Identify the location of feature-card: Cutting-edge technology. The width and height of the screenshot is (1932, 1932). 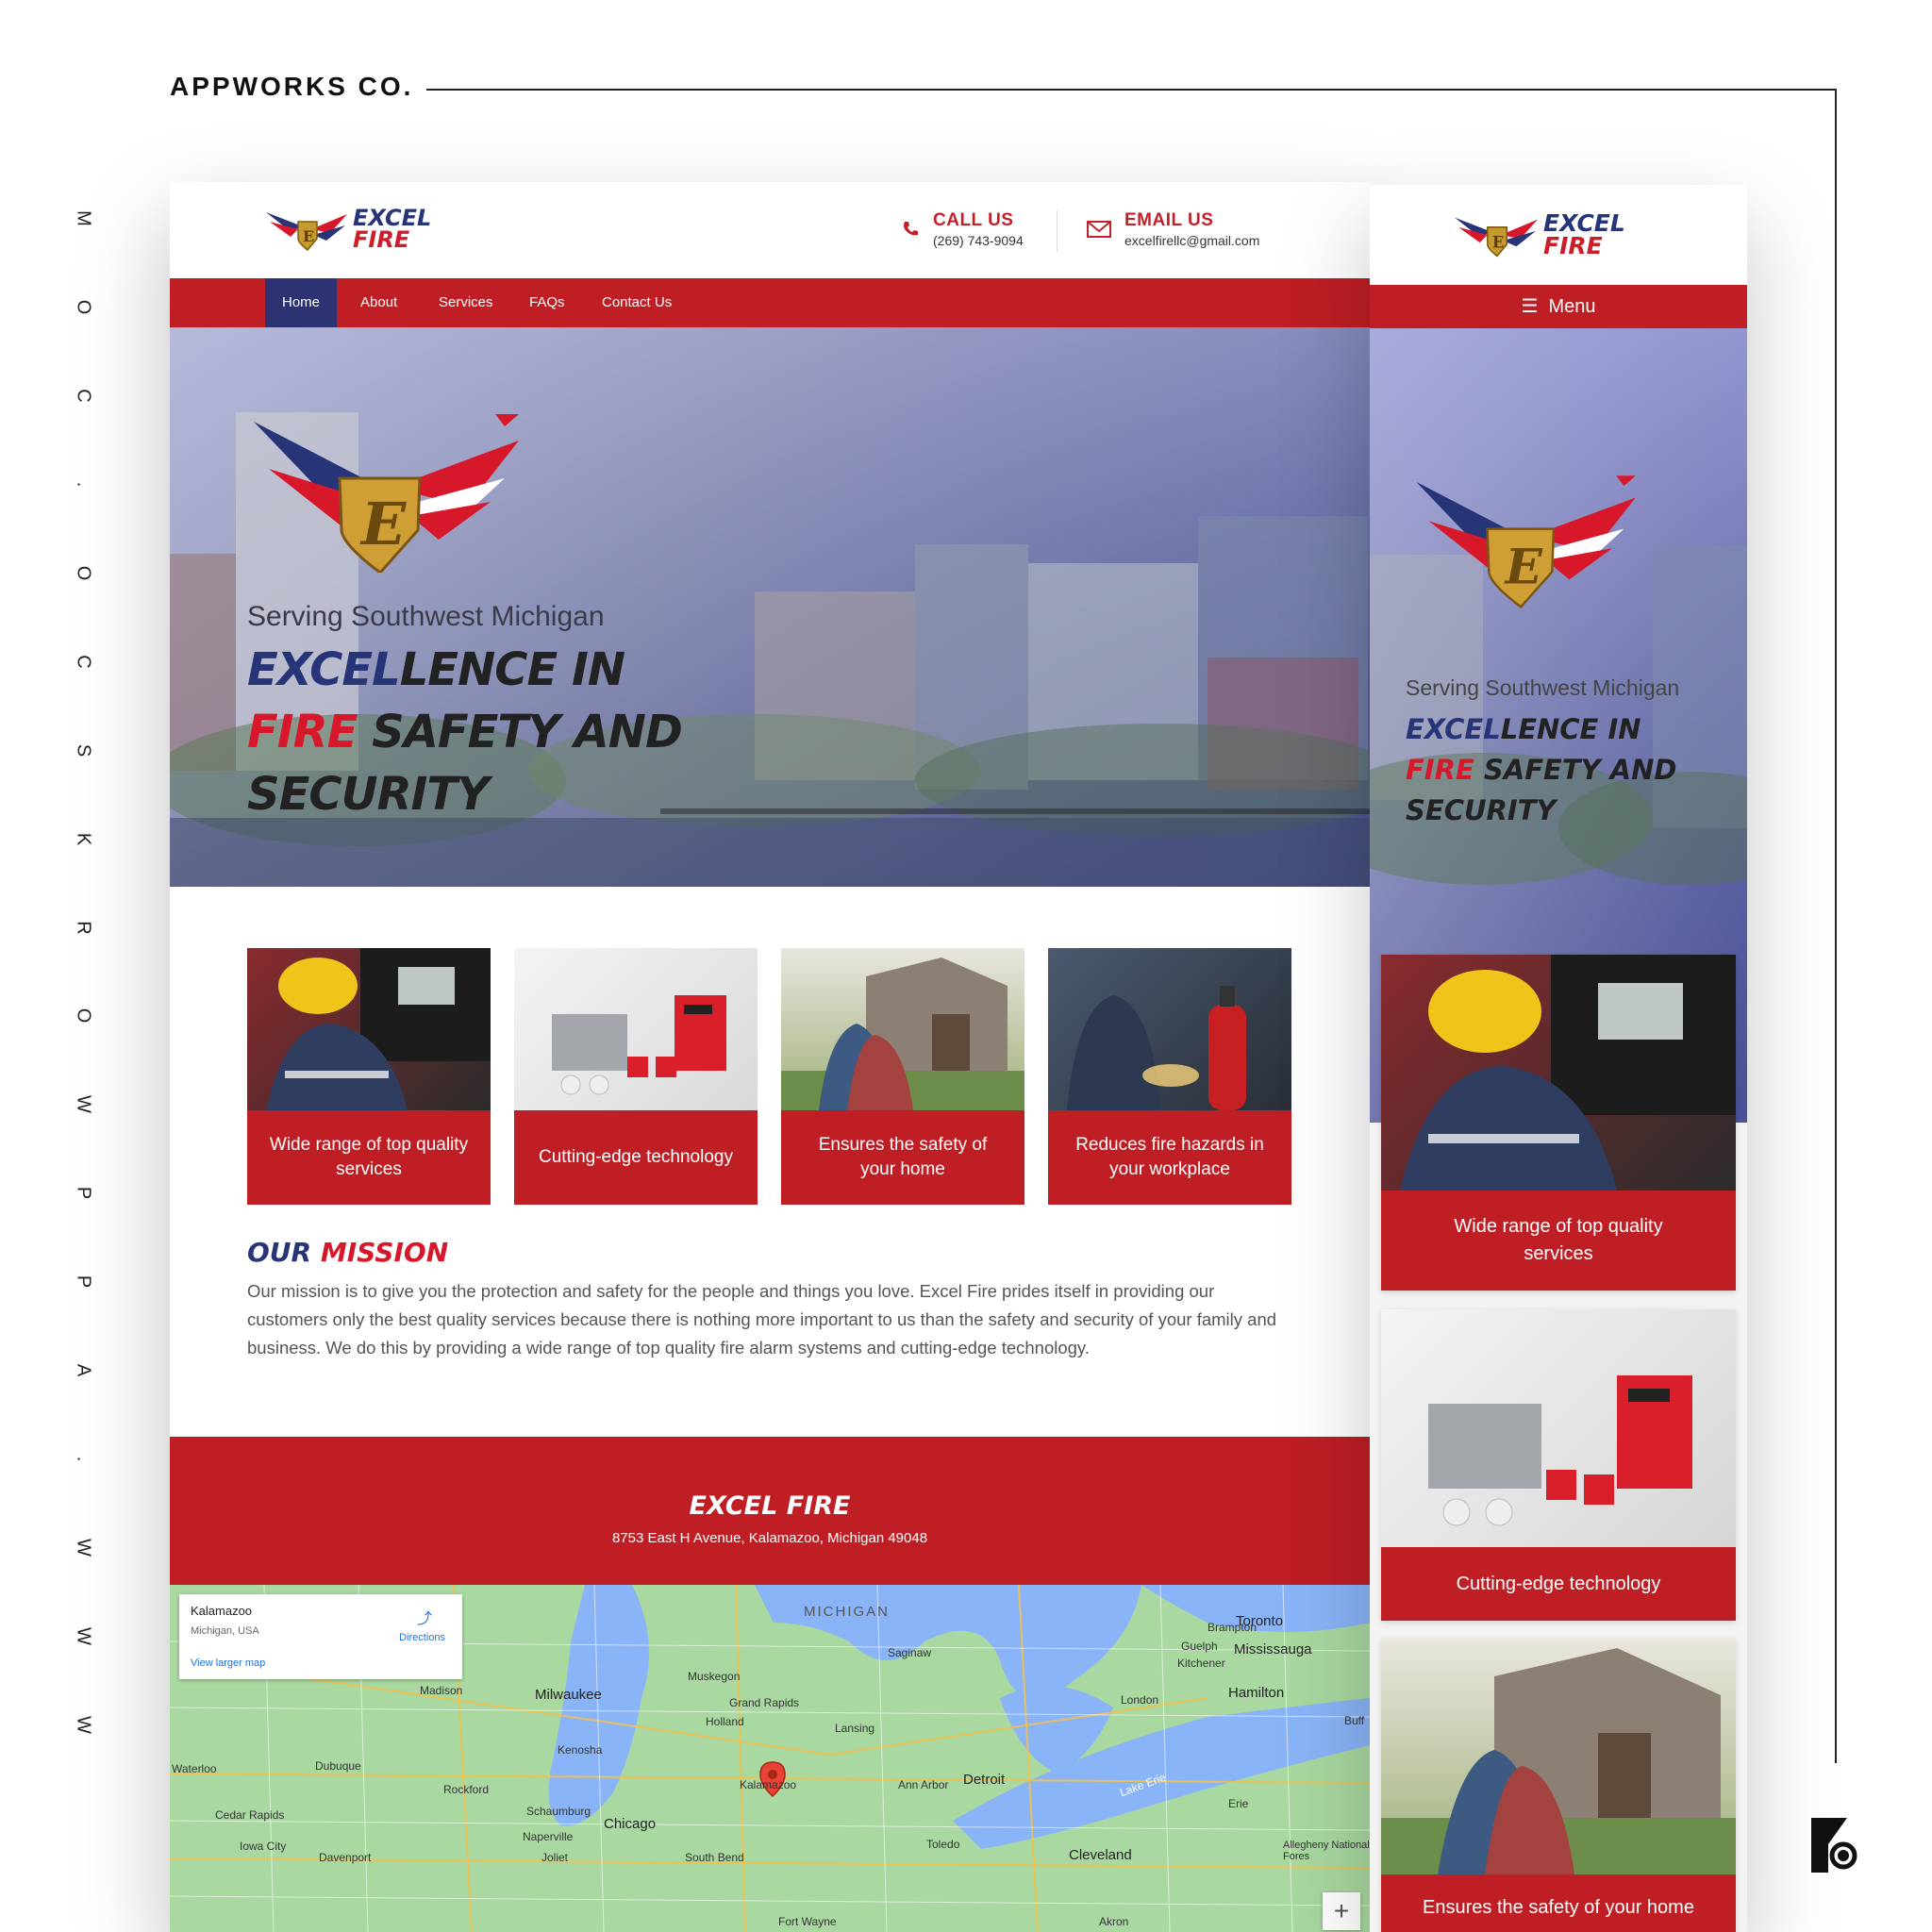
(636, 1076).